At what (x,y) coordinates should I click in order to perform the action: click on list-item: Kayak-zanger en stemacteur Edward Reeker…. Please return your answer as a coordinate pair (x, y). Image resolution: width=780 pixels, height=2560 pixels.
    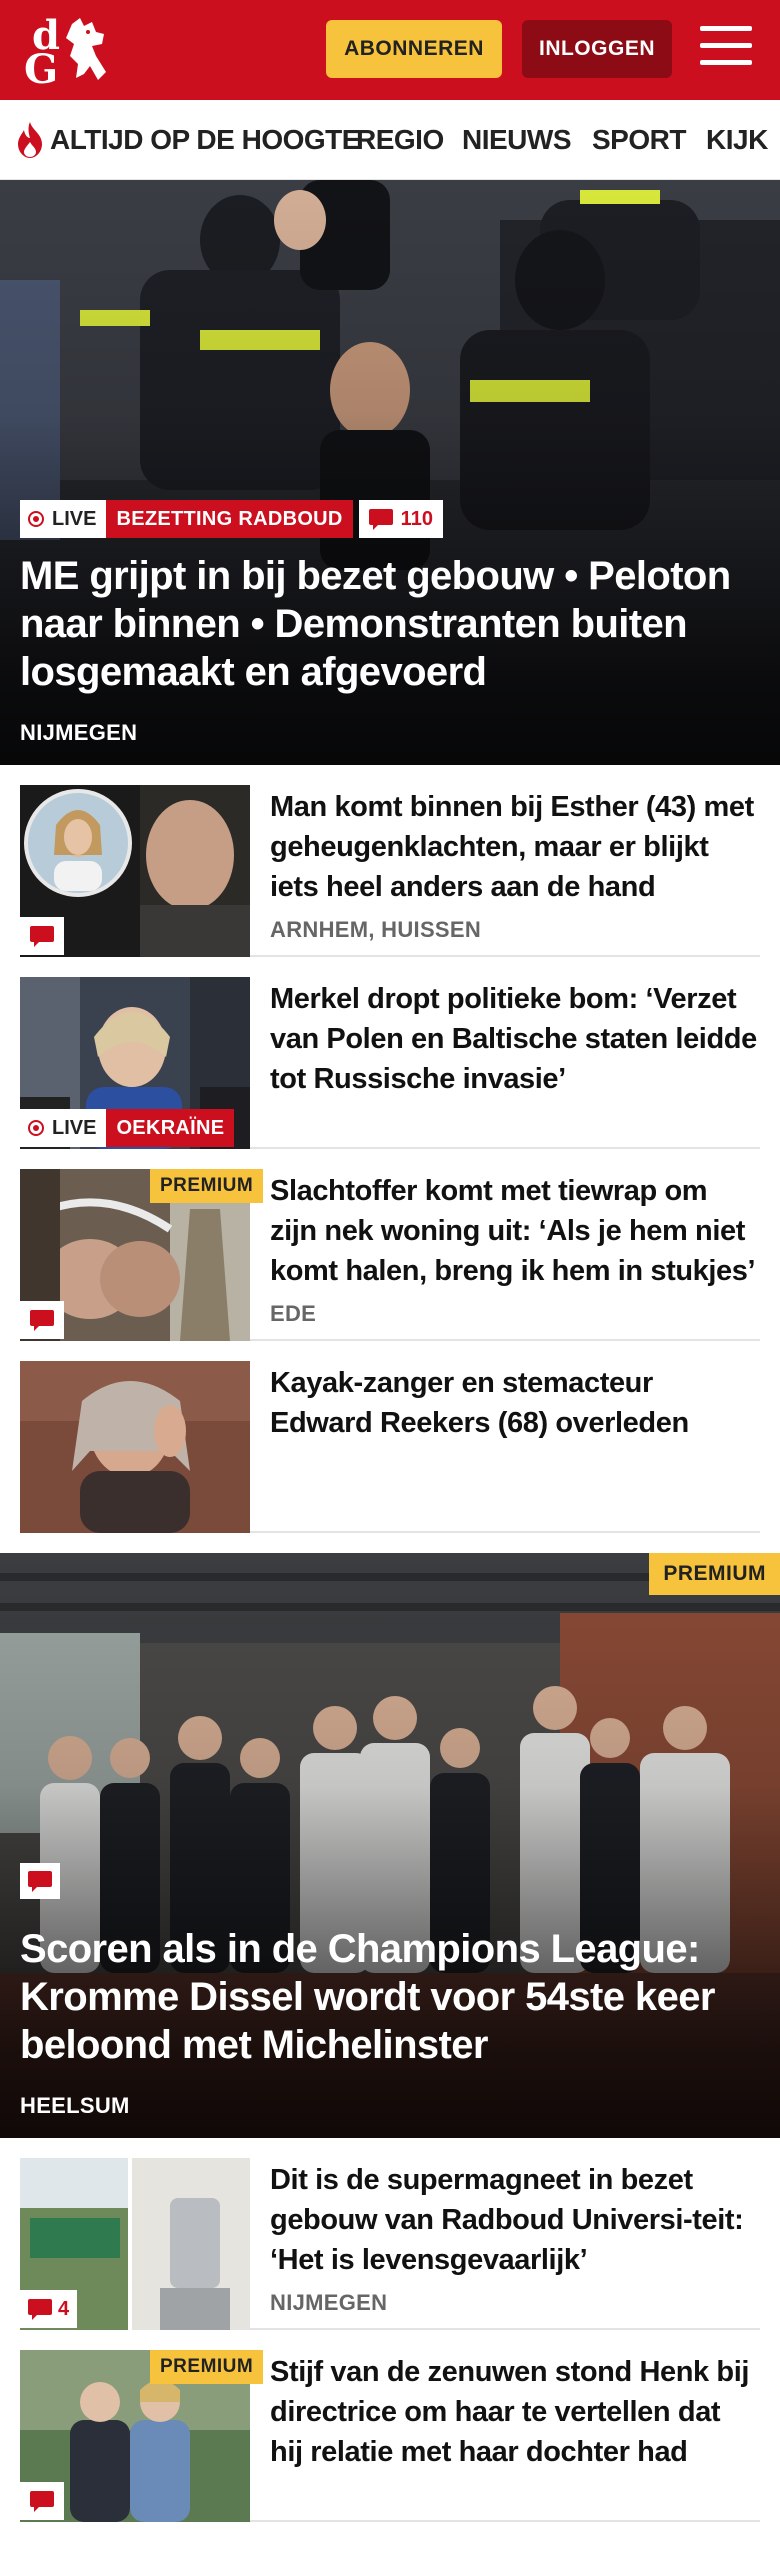
    Looking at the image, I should click on (390, 1447).